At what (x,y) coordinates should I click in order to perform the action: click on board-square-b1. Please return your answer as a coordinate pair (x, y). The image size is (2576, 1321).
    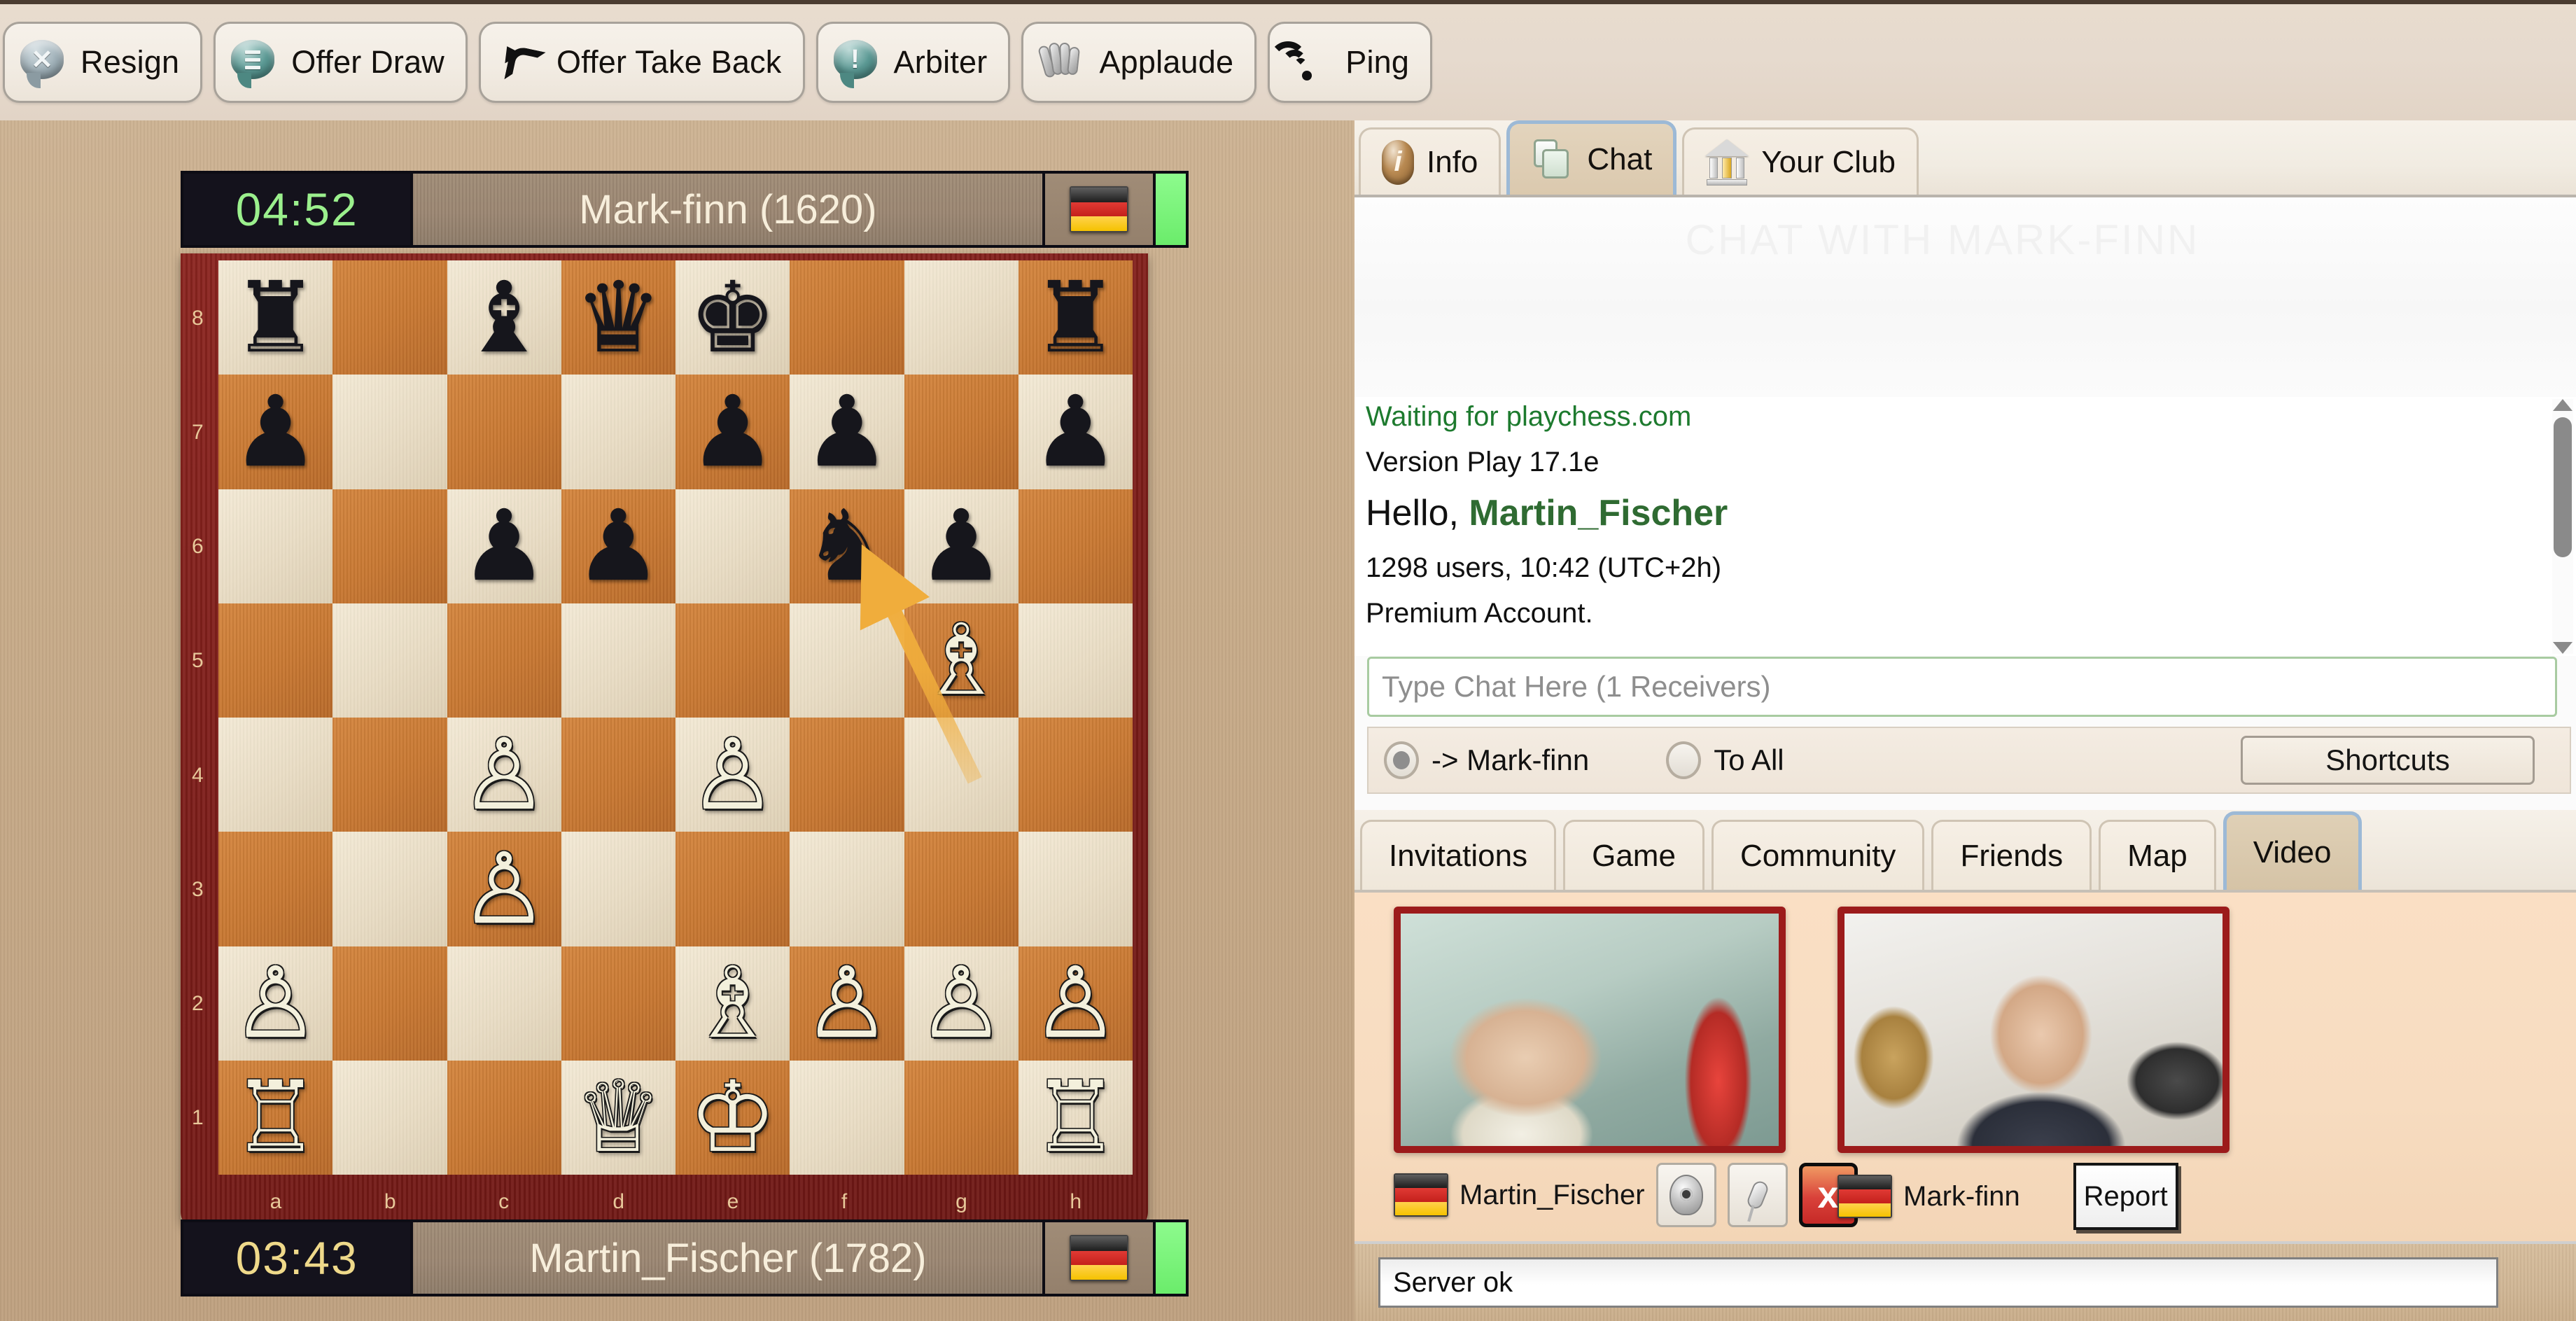
    Looking at the image, I should click on (389, 1118).